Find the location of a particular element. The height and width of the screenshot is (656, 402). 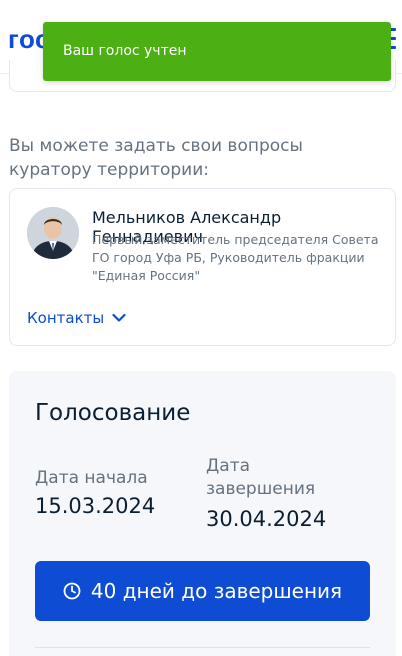

chevron-down-icon is located at coordinates (119, 317).